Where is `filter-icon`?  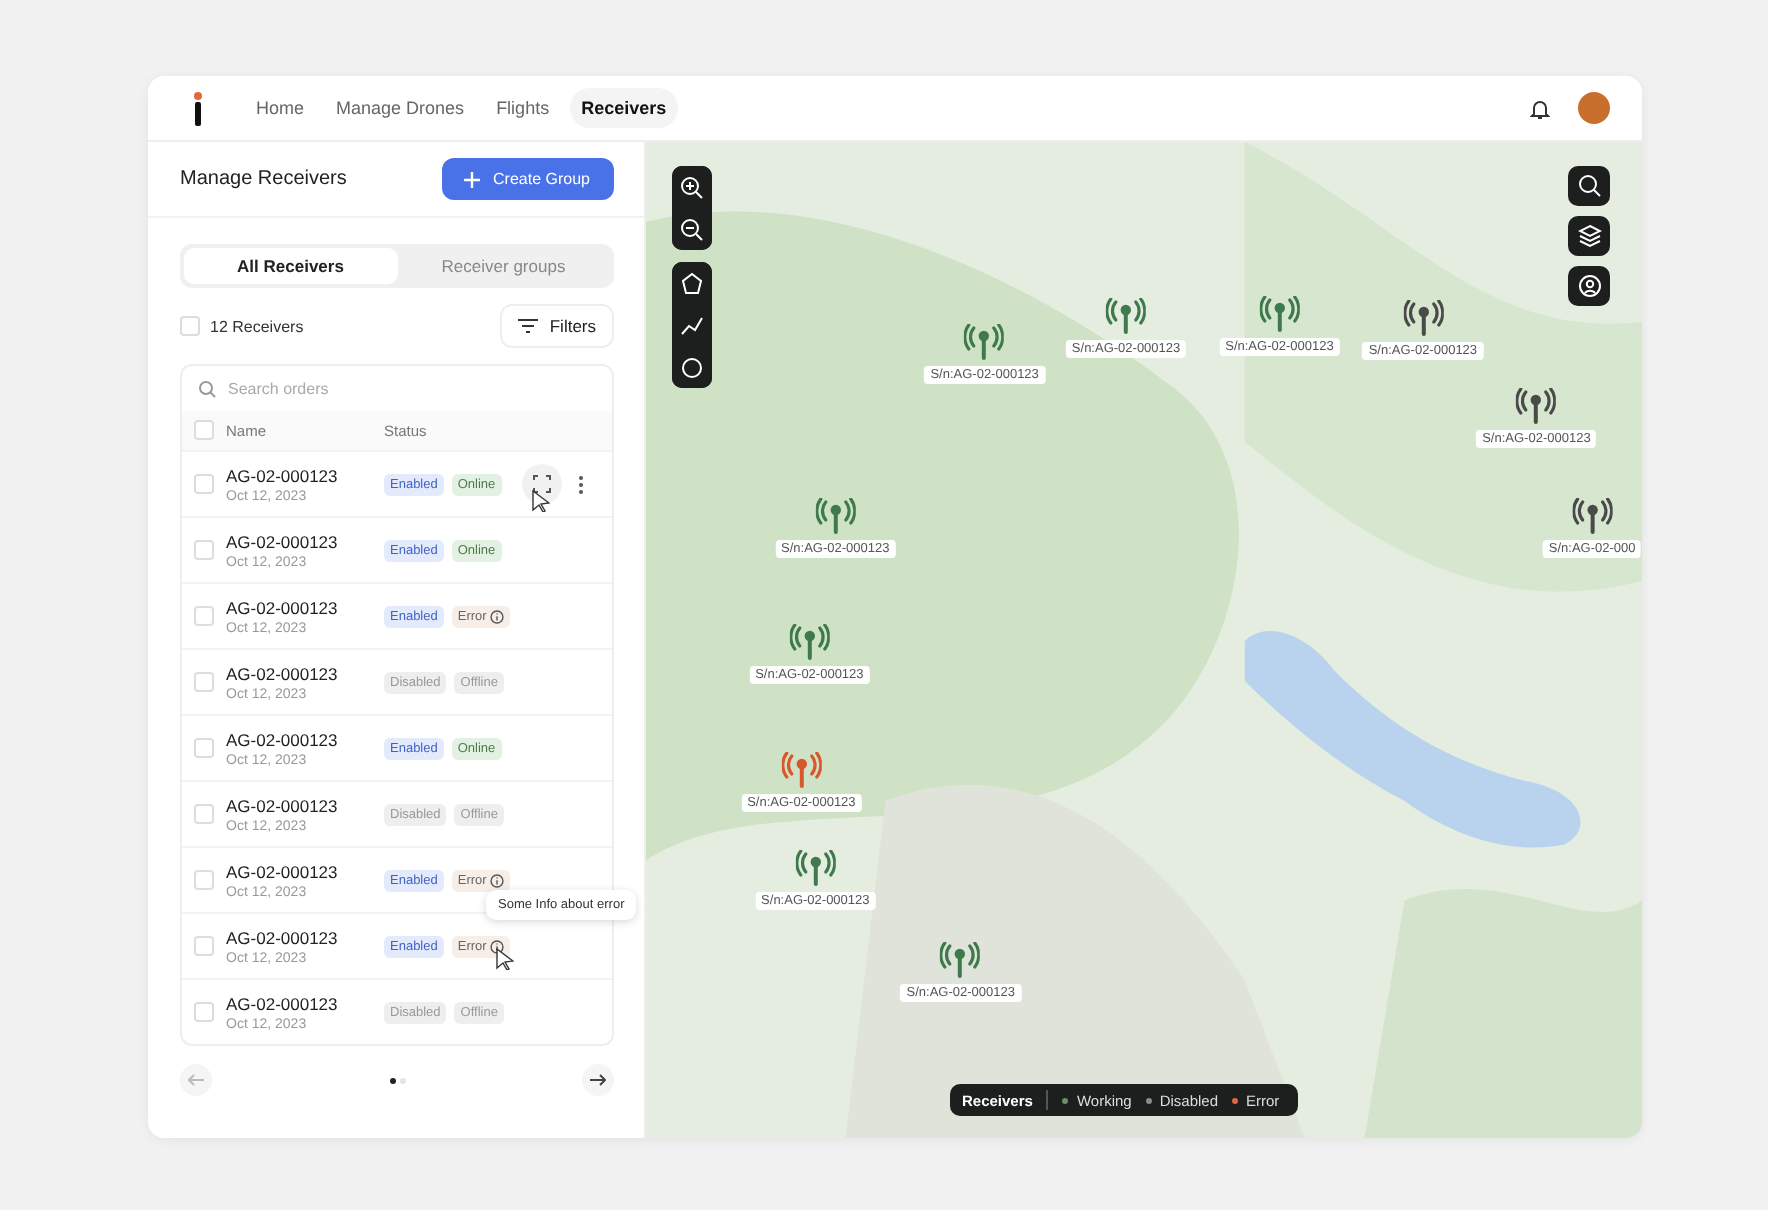
filter-icon is located at coordinates (527, 326).